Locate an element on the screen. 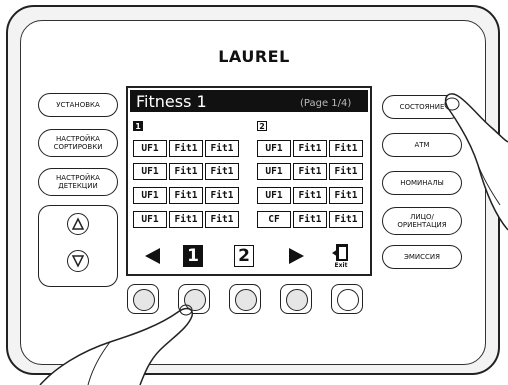 This screenshot has height=385, width=508. right-arrow-icon is located at coordinates (296, 256).